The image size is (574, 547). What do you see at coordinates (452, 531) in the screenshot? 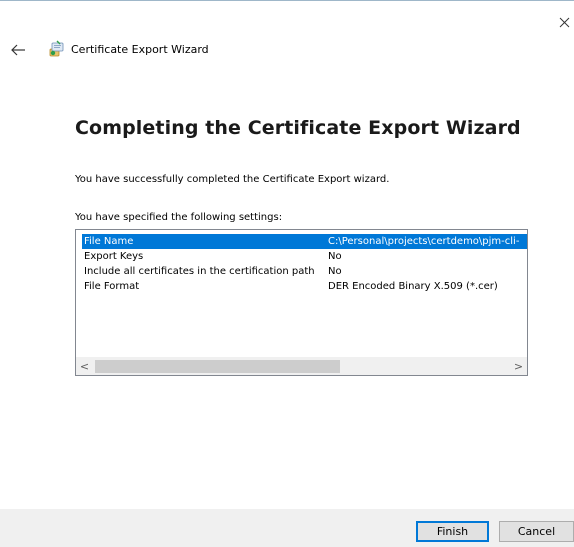
I see `finish-button: Finish` at bounding box center [452, 531].